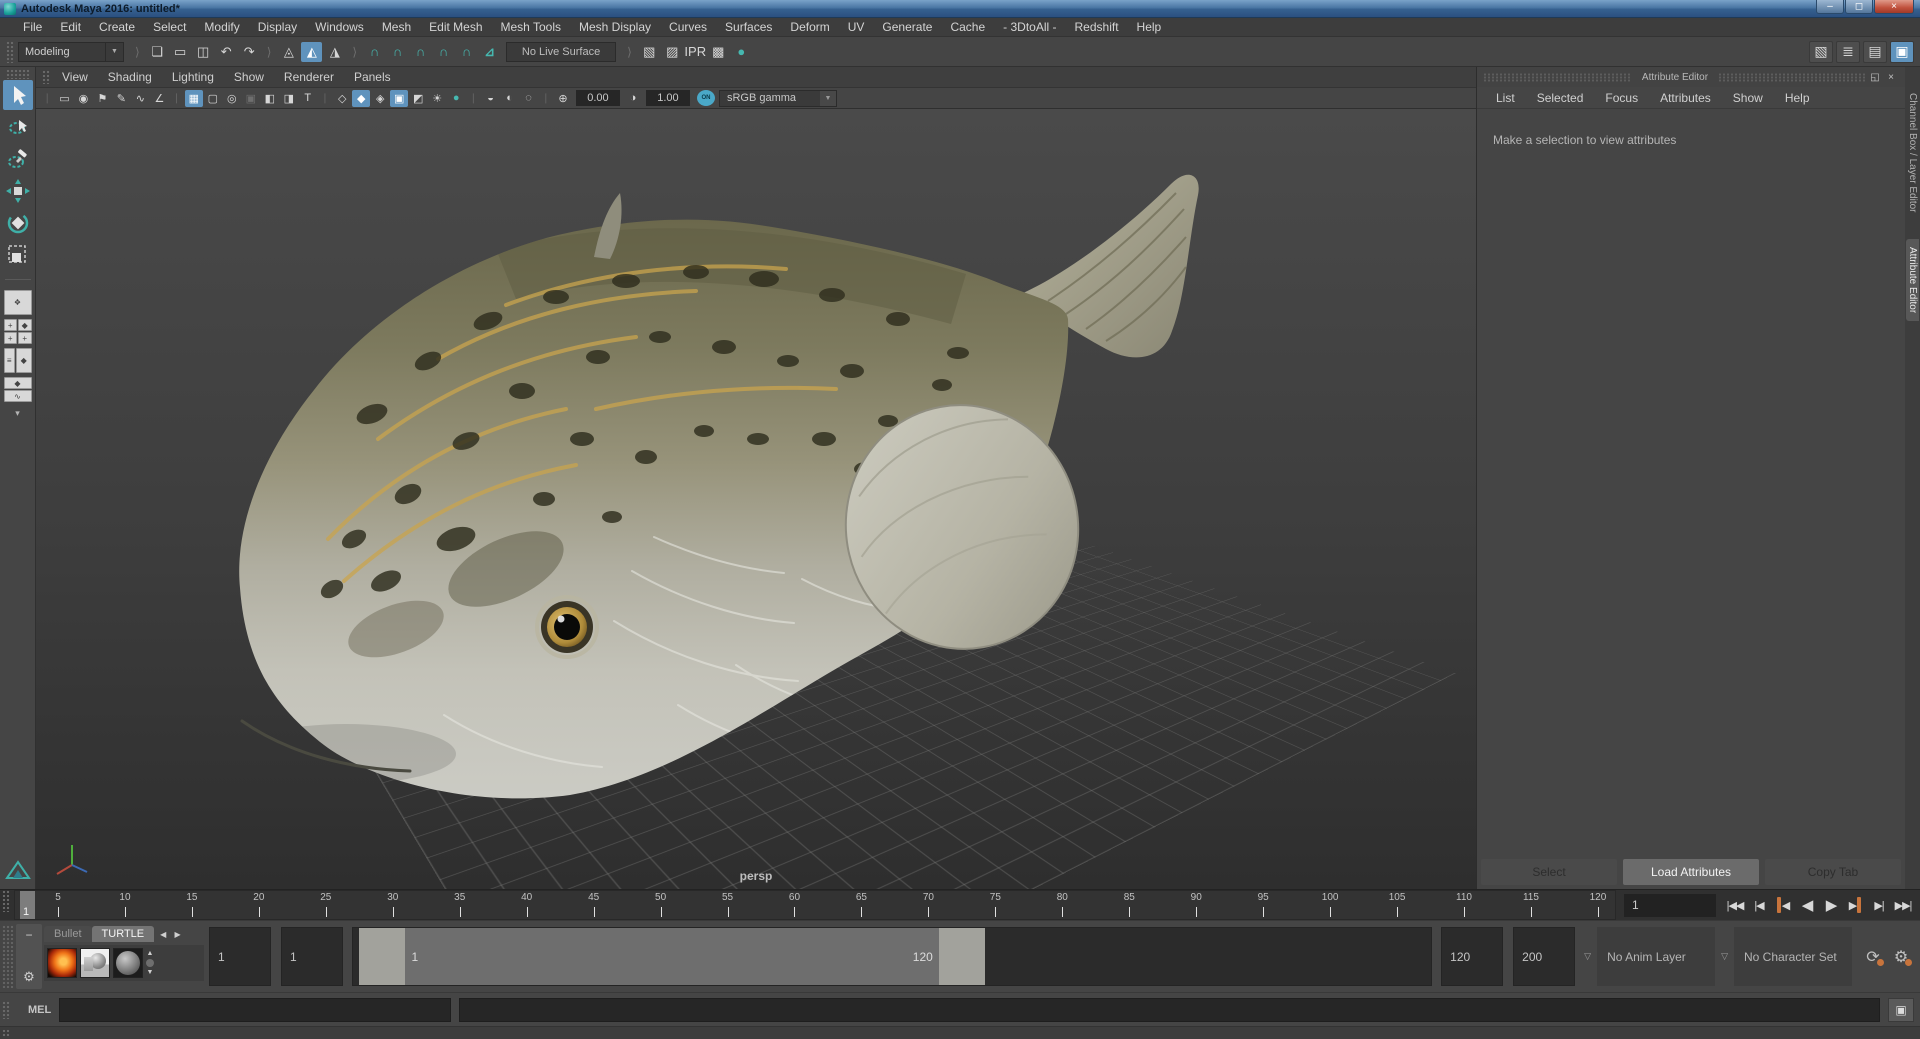  Describe the element at coordinates (1879, 905) in the screenshot. I see `step-forward-frame-button: ▶|` at that location.